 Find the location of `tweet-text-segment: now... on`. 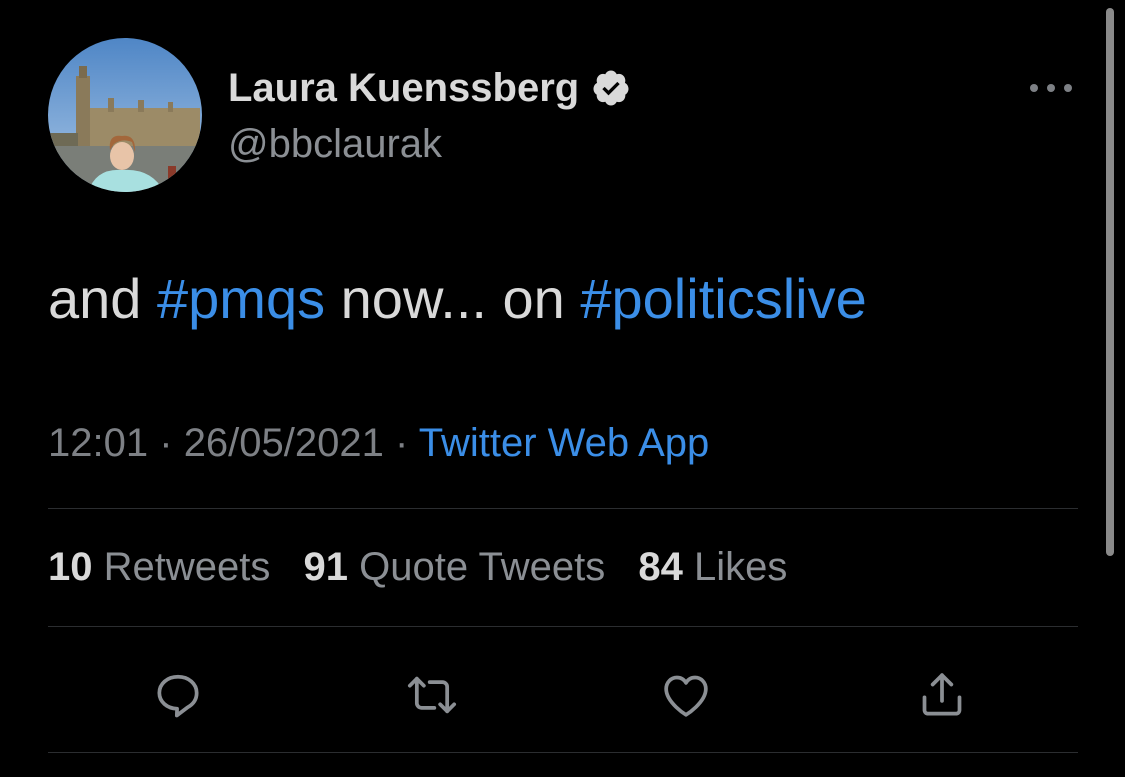

tweet-text-segment: now... on is located at coordinates (453, 298).